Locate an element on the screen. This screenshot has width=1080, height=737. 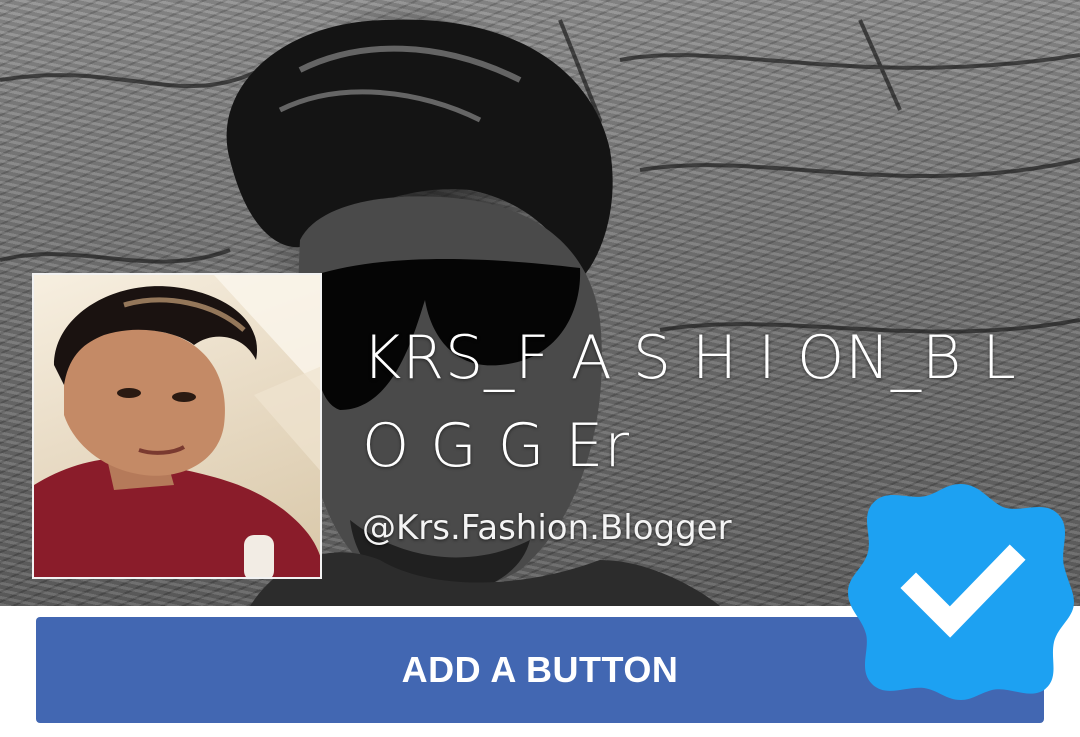
profile-picture is located at coordinates (177, 426).